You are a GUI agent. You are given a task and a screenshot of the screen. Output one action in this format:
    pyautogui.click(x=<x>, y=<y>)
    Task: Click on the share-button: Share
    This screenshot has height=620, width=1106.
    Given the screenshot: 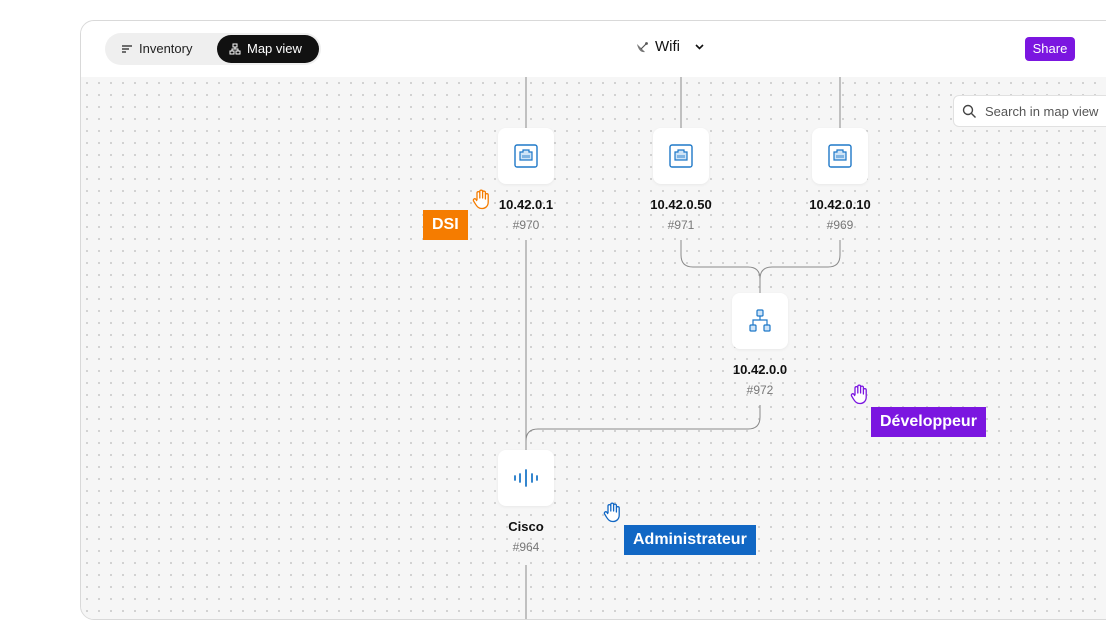 What is the action you would take?
    pyautogui.click(x=1050, y=49)
    